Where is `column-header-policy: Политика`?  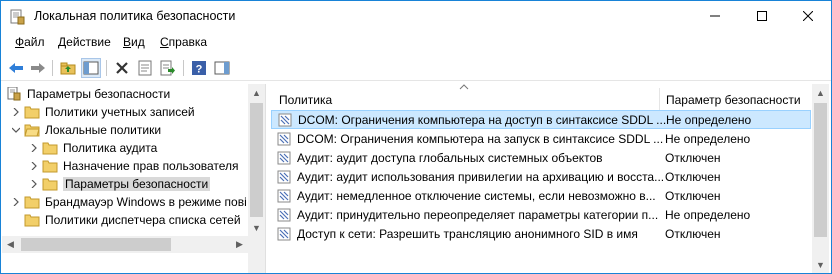
column-header-policy: Политика is located at coordinates (305, 100).